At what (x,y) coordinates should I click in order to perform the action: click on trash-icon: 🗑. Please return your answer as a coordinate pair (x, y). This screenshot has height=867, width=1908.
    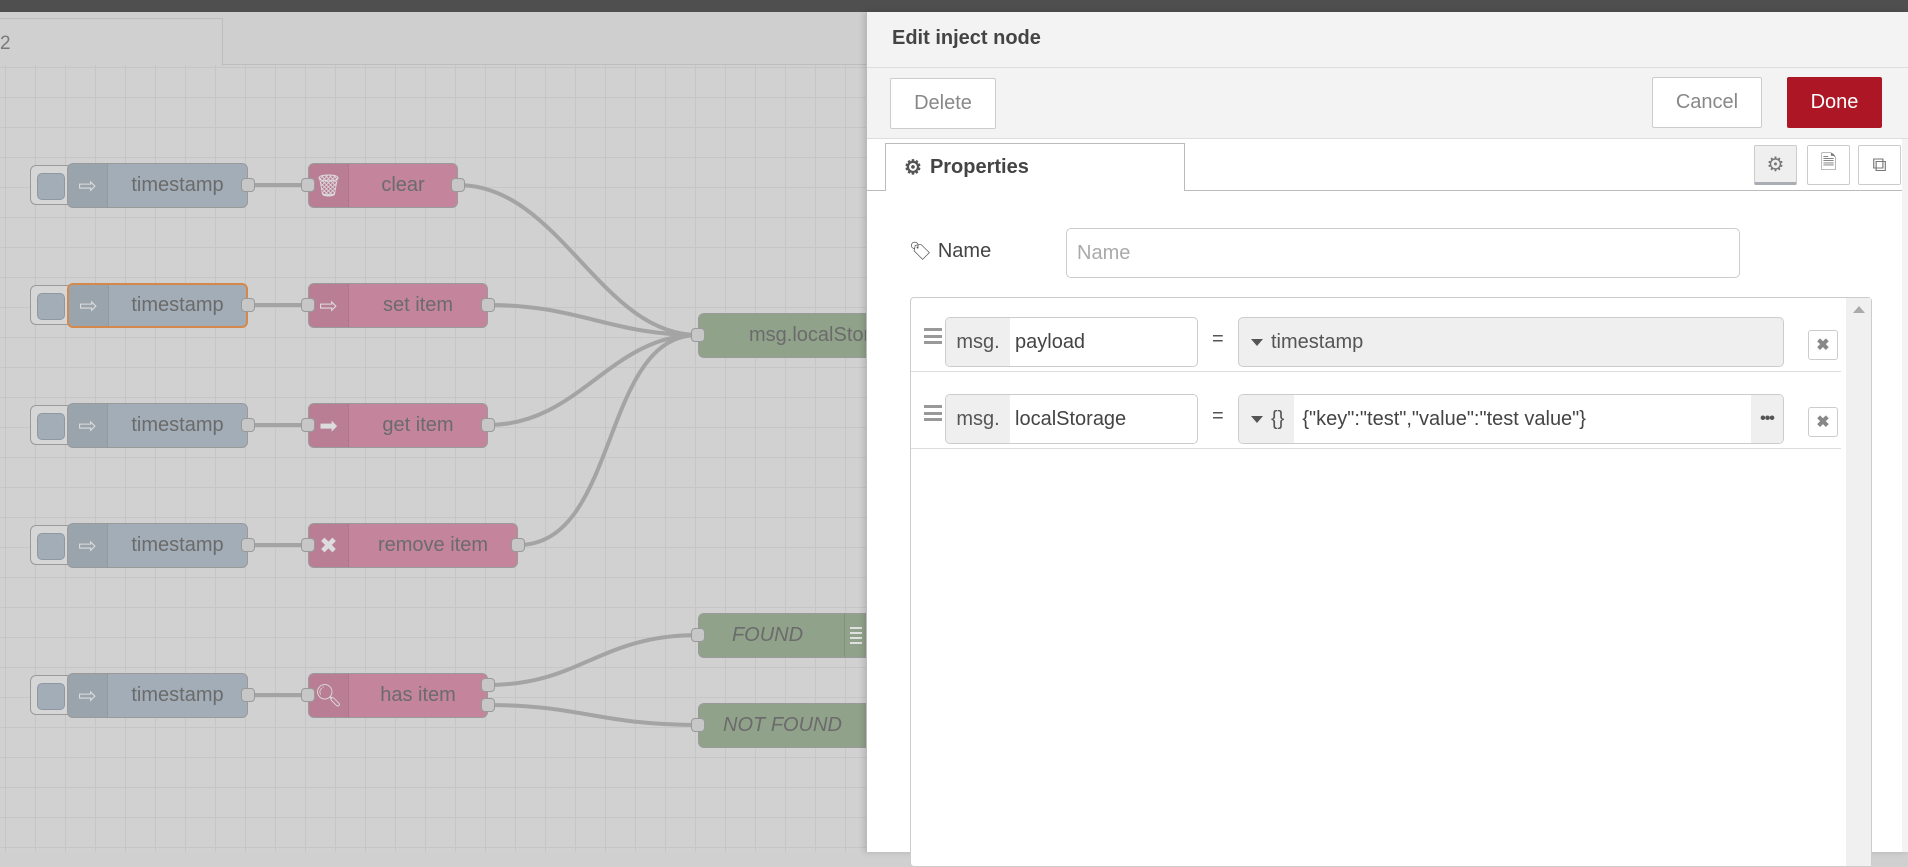
    Looking at the image, I should click on (329, 185).